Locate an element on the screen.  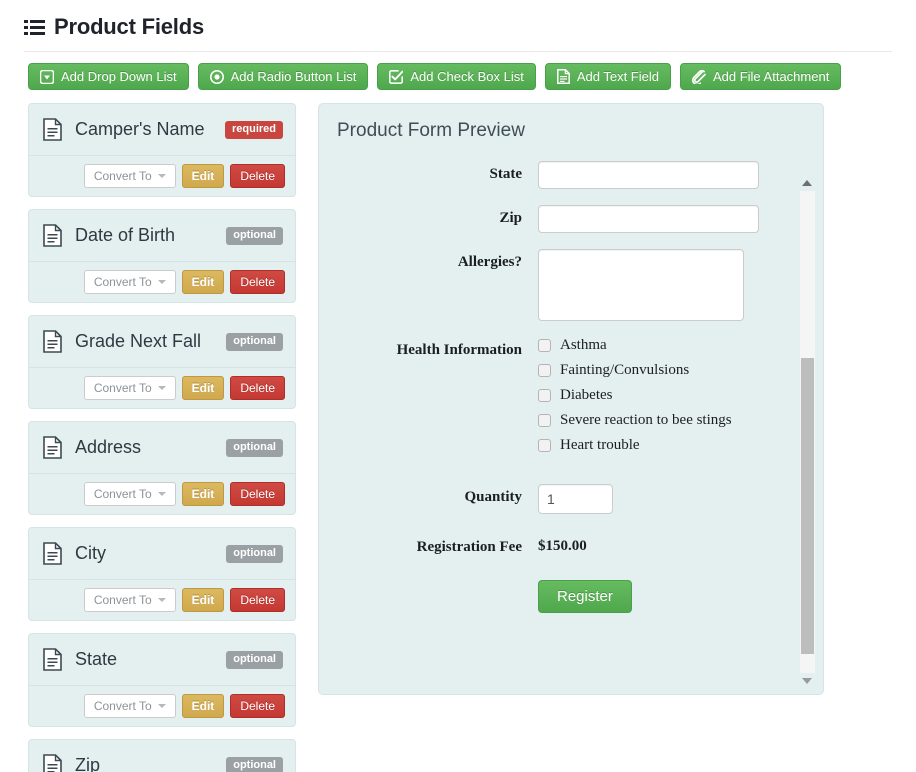
field-card-header: Address optional is located at coordinates (162, 447).